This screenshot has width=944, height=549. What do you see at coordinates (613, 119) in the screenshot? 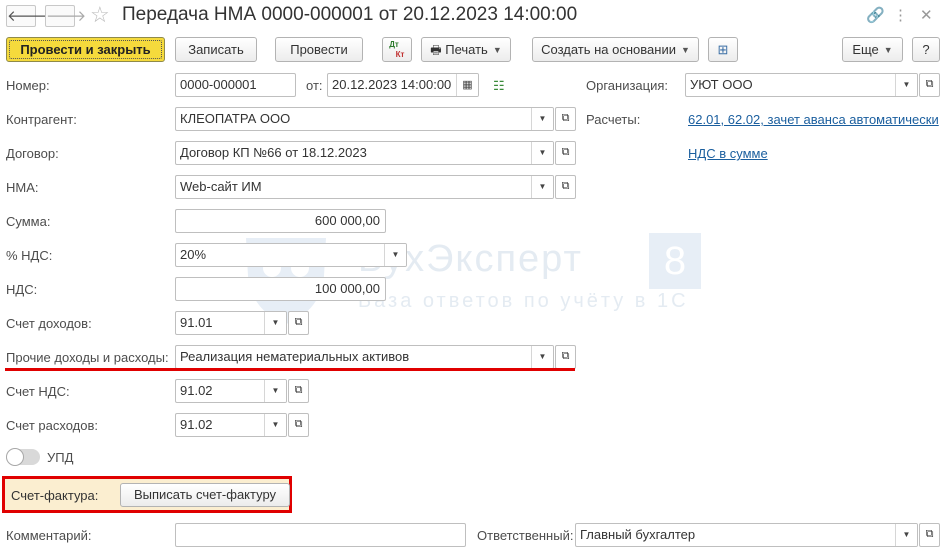
I see `settlements-label: Расчеты:` at bounding box center [613, 119].